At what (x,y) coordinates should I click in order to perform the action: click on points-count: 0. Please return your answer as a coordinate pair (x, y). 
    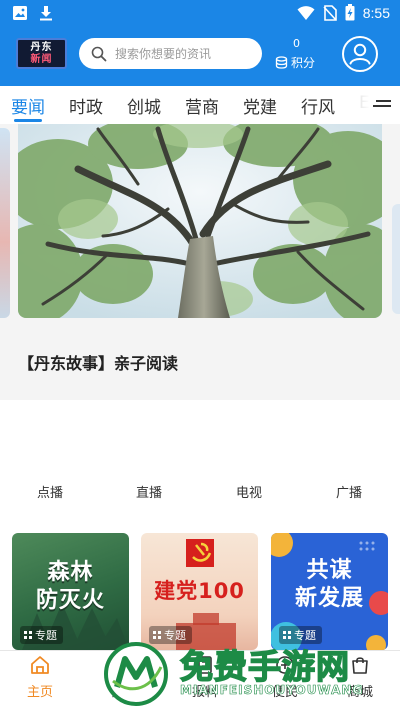
    Looking at the image, I should click on (296, 43).